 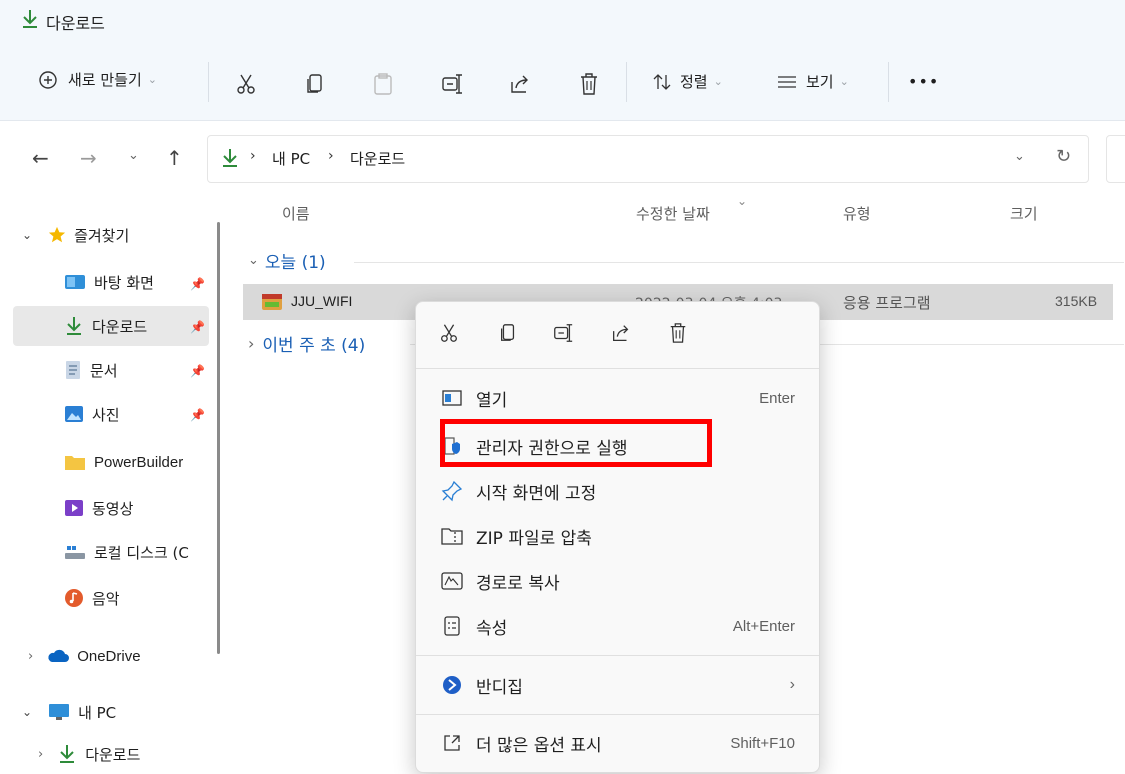 I want to click on menu-item-compress-zip: ZIP 파일로 압축, so click(x=617, y=536).